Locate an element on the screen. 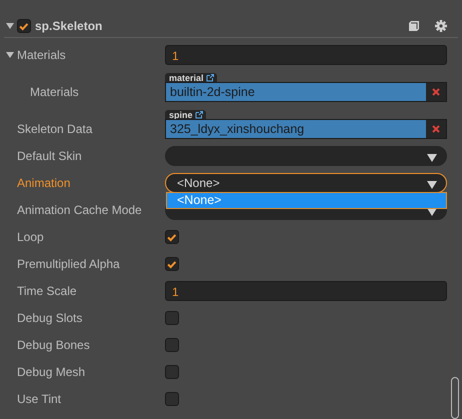 This screenshot has width=462, height=419. asset-type-tag: spine is located at coordinates (185, 114).